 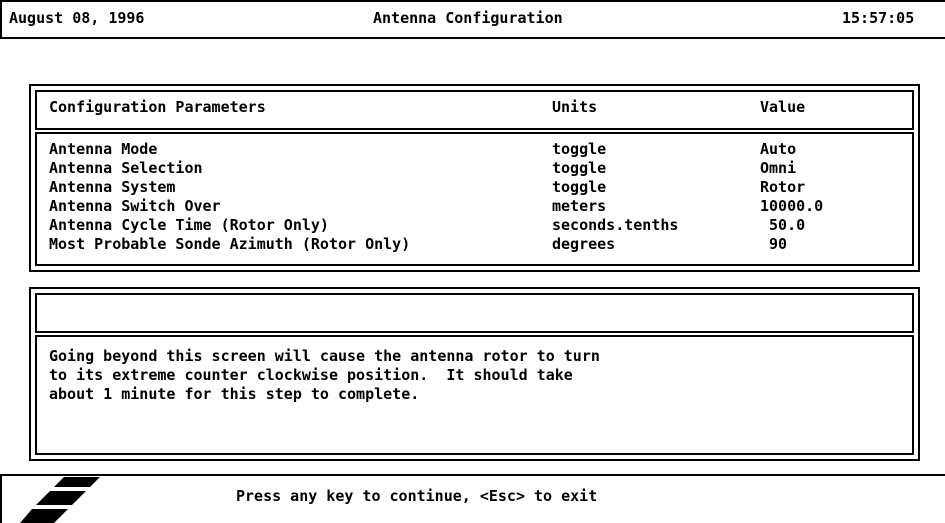 What do you see at coordinates (468, 18) in the screenshot?
I see `page-title: Antenna Configuration` at bounding box center [468, 18].